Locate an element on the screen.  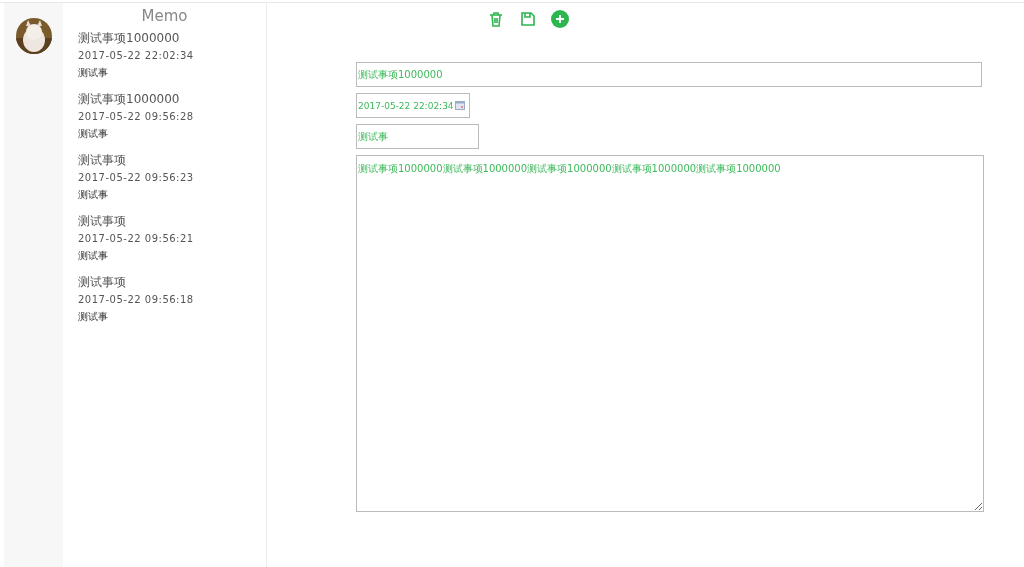
memo-time: 2017-05-22 09:56:21 is located at coordinates (136, 239).